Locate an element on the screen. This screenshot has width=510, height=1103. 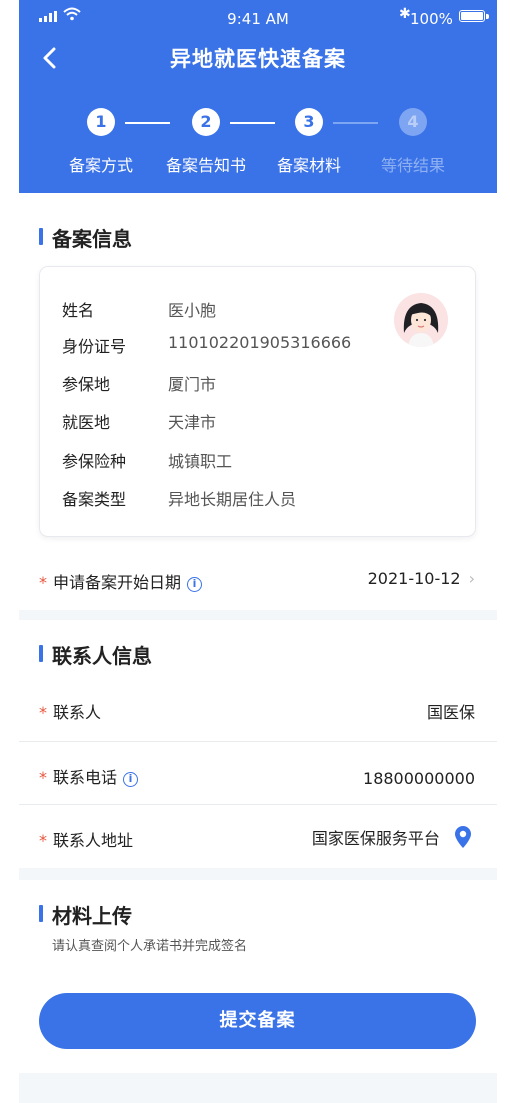
step-indicator: 1 2 3 4 备案方式 备案告知书 备案材料 等待结果 is located at coordinates (258, 148).